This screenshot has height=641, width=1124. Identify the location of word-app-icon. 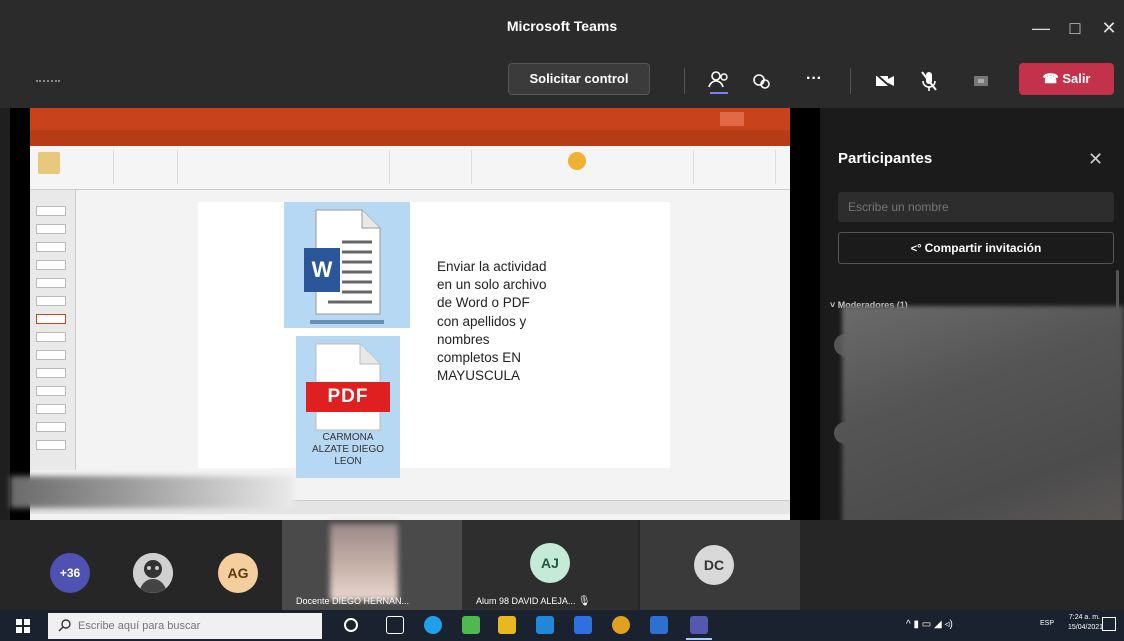
(659, 625).